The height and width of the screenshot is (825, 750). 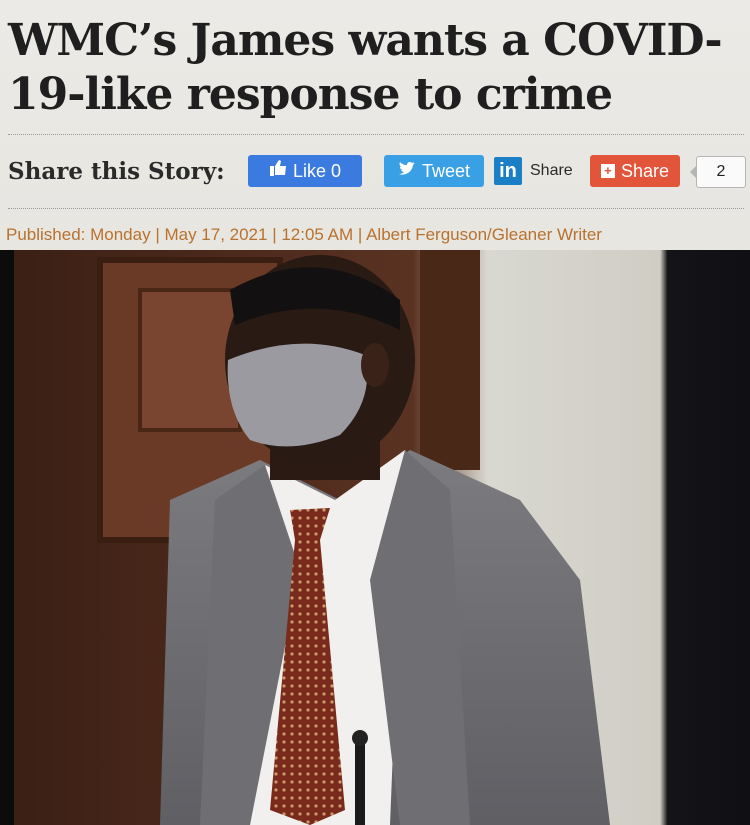 What do you see at coordinates (446, 171) in the screenshot?
I see `tweet-label: Tweet` at bounding box center [446, 171].